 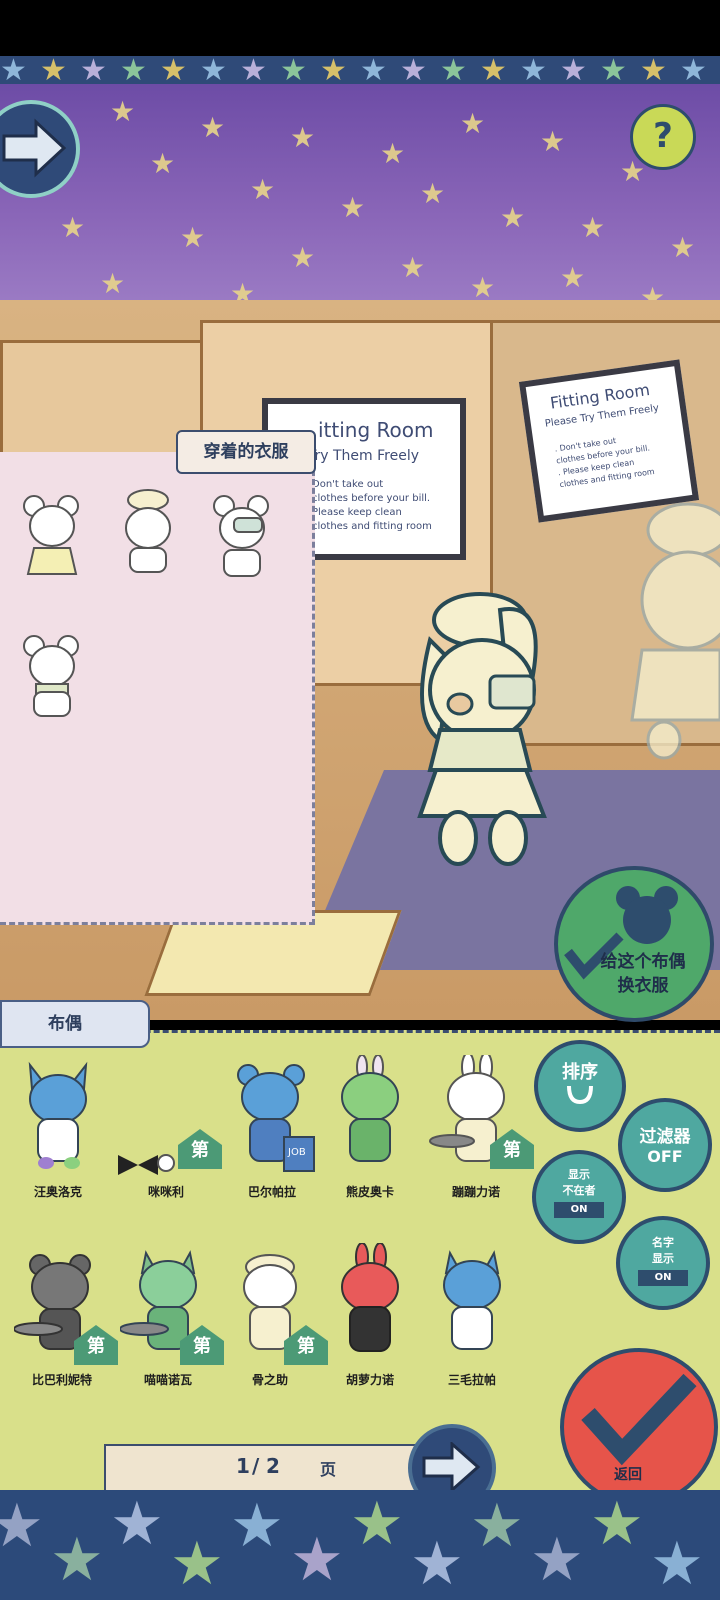 What do you see at coordinates (579, 1210) in the screenshot?
I see `show-absent-switch: ON` at bounding box center [579, 1210].